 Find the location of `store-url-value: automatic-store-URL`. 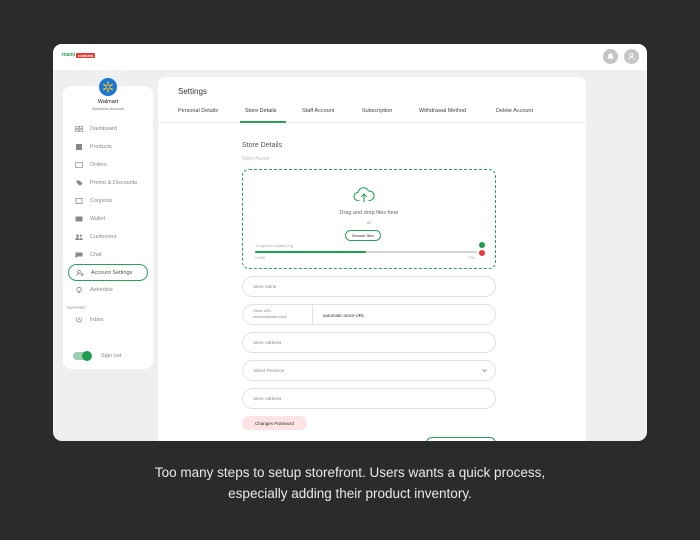

store-url-value: automatic-store-URL is located at coordinates (344, 315).